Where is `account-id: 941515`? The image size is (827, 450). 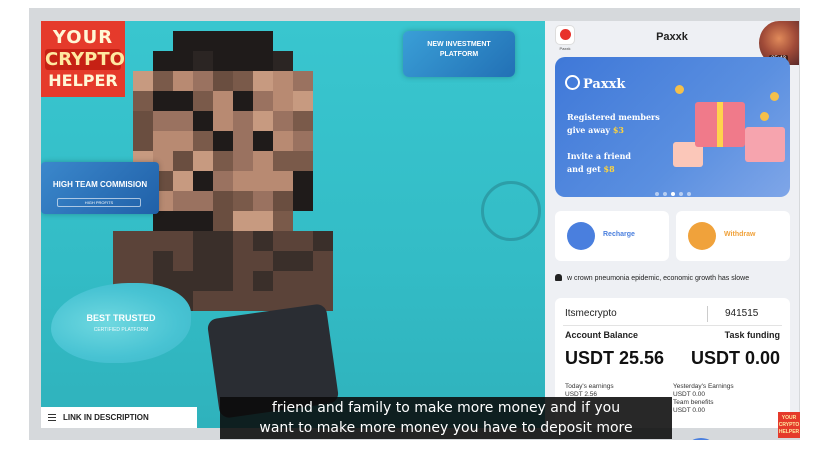 account-id: 941515 is located at coordinates (742, 313).